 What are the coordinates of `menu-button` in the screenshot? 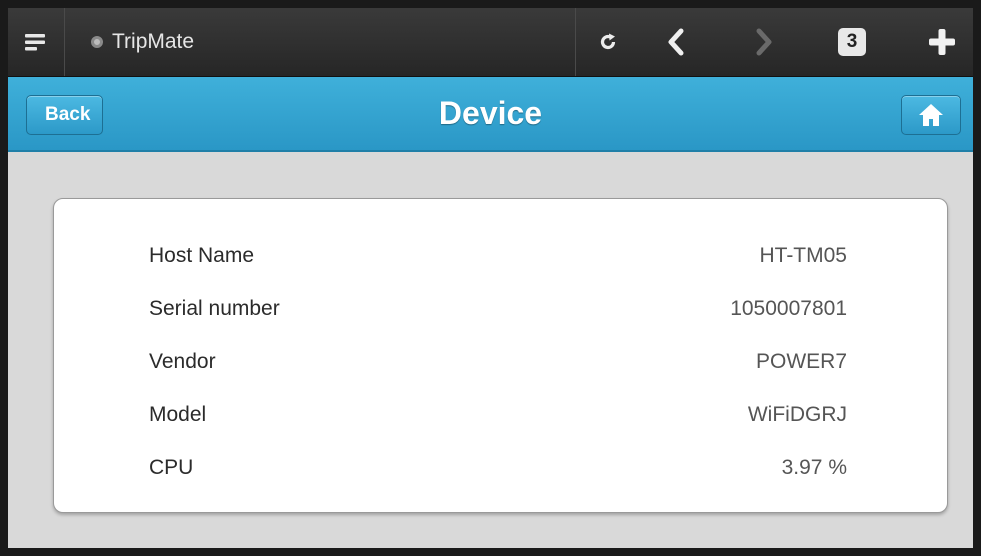 It's located at (36, 42).